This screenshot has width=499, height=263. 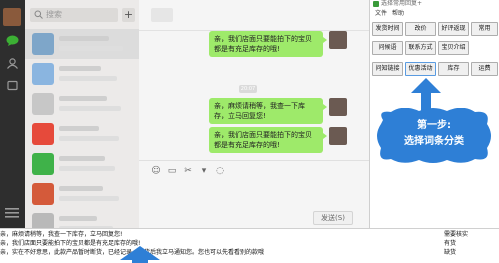 I want to click on screenshot-icon: ✂, so click(x=188, y=171).